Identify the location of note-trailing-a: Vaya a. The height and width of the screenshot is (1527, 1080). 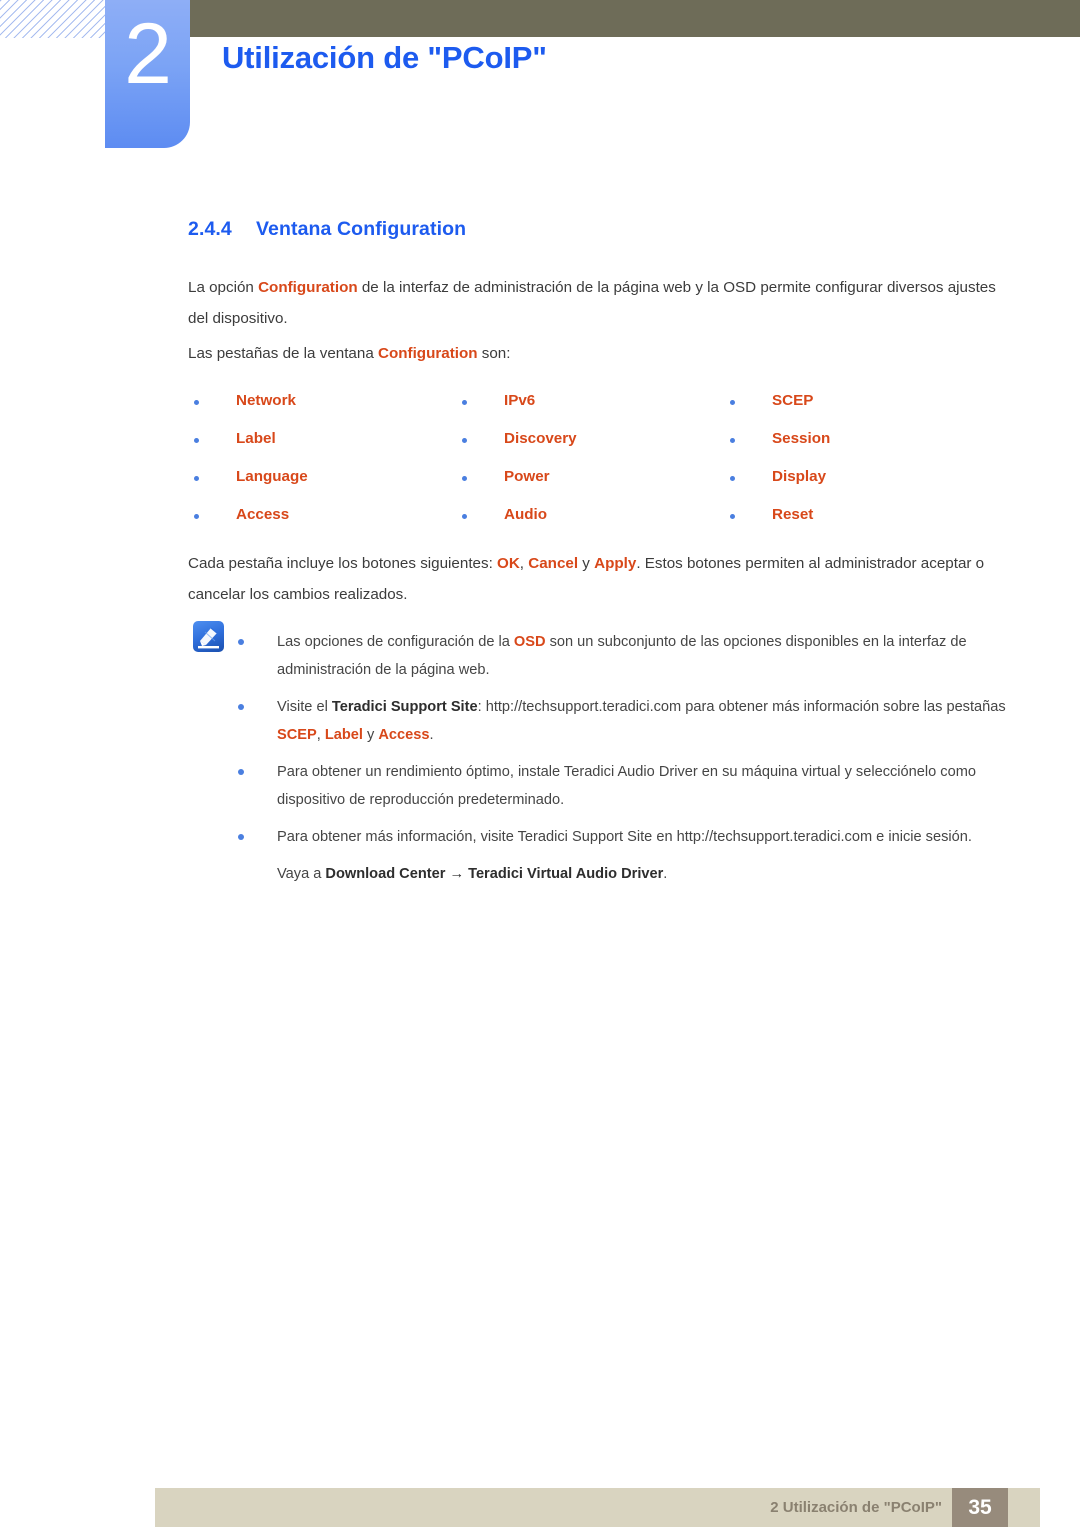
(301, 874).